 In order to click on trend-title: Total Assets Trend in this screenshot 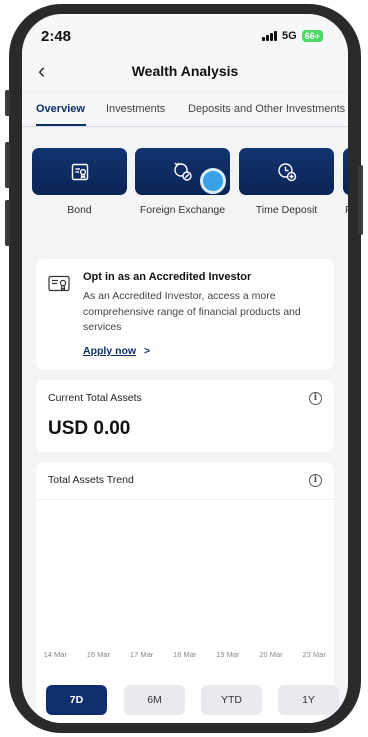, I will do `click(91, 480)`.